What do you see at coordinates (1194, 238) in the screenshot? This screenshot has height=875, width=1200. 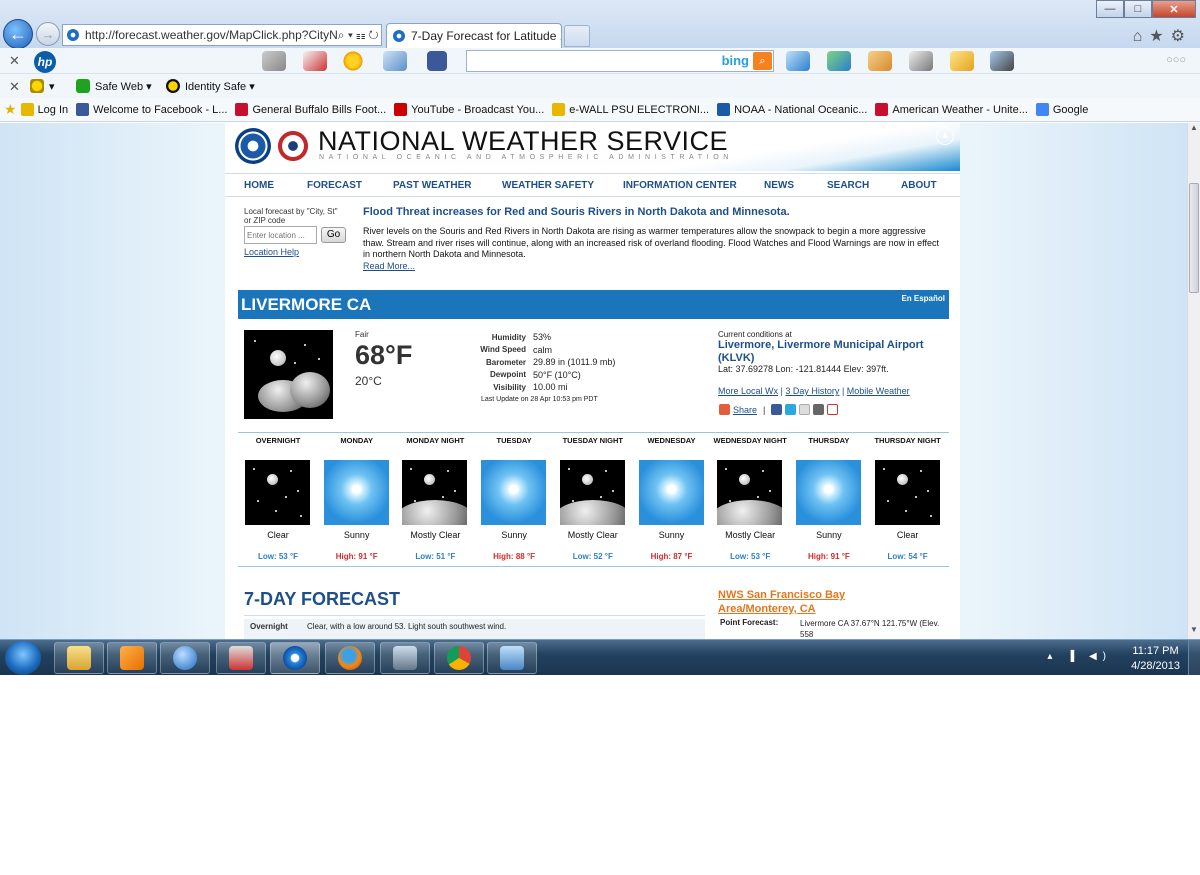 I see `scroll-thumb` at bounding box center [1194, 238].